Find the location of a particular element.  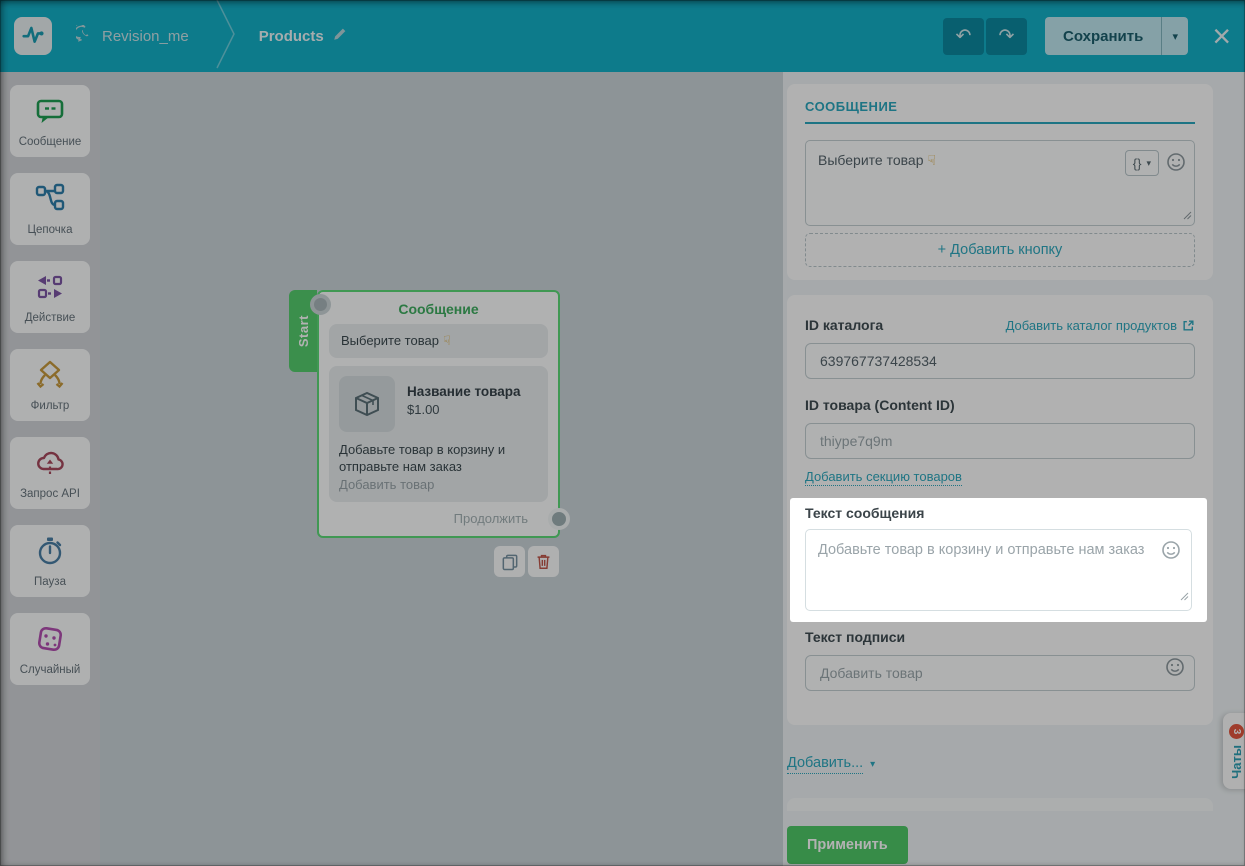

delete-node-button is located at coordinates (543, 561).